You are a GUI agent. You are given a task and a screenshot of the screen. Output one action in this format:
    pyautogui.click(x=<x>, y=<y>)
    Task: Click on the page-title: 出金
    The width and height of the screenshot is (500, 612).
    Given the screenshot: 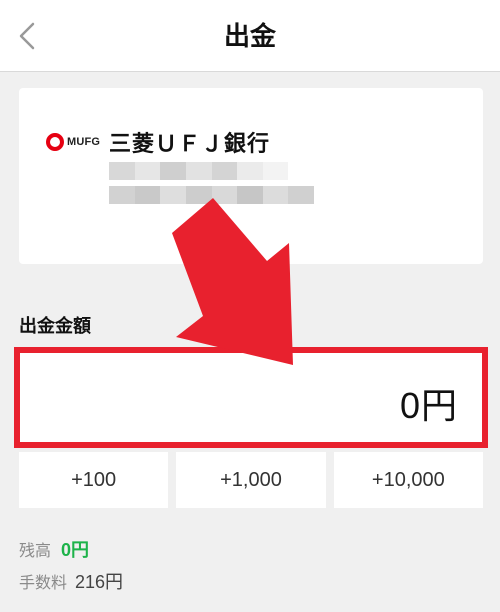 What is the action you would take?
    pyautogui.click(x=249, y=36)
    